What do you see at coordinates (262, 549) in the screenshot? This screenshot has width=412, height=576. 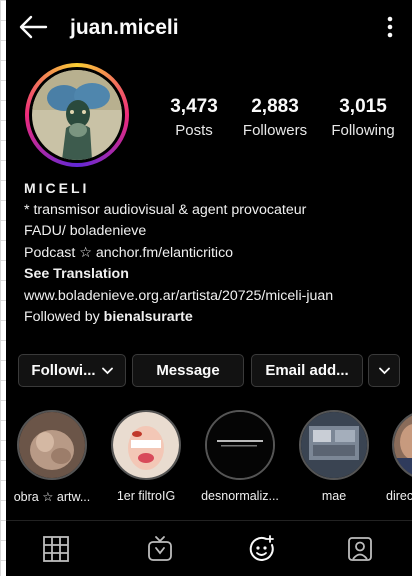 I see `face-effects-icon` at bounding box center [262, 549].